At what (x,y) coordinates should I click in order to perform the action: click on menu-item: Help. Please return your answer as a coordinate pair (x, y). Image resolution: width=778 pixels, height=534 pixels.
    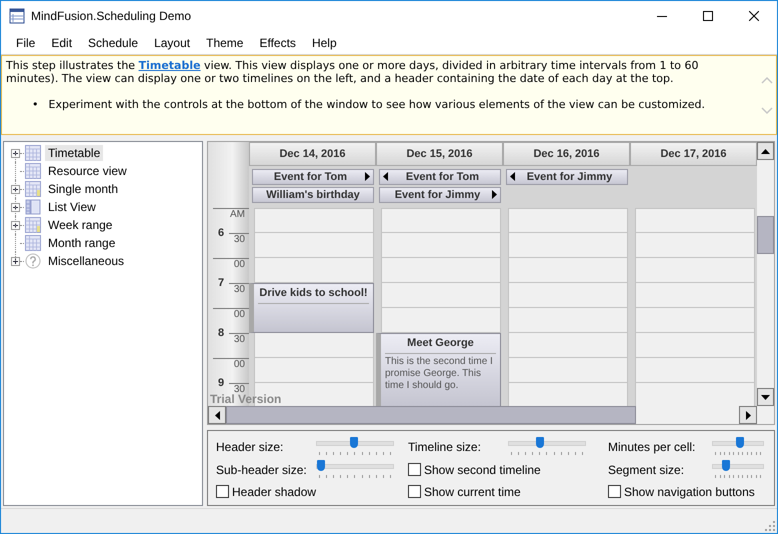
    Looking at the image, I should click on (324, 43).